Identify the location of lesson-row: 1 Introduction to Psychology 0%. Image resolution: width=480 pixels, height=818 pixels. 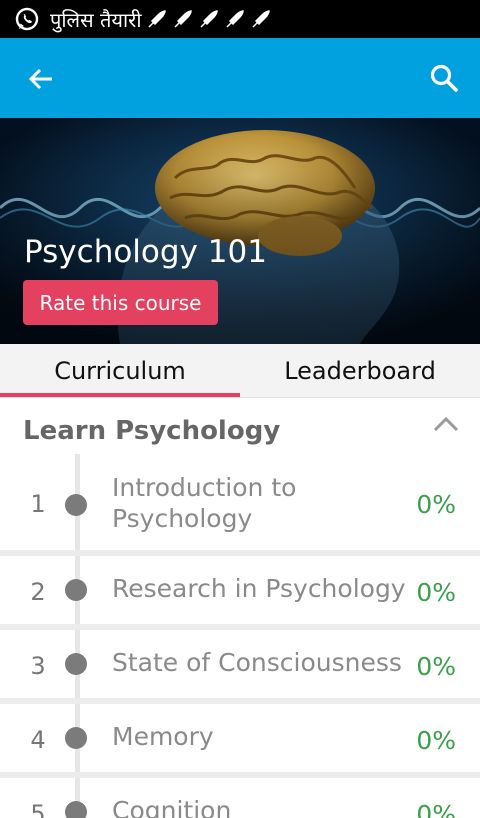
(240, 502).